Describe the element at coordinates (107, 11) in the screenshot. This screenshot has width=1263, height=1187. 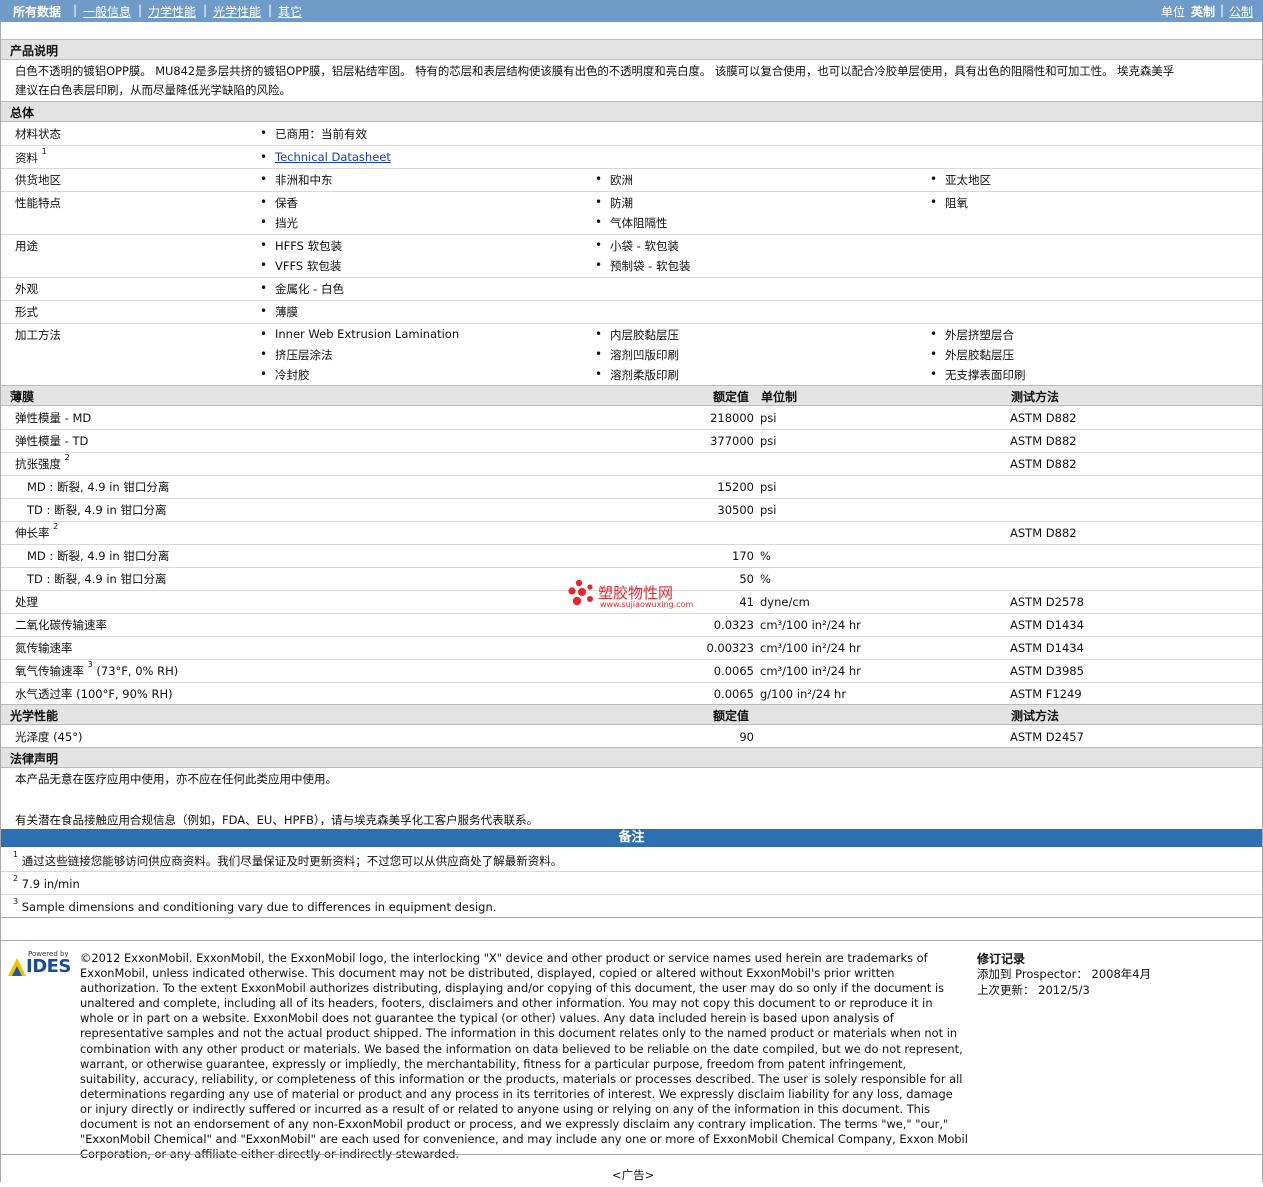
I see `nav-general: 一般信息` at that location.